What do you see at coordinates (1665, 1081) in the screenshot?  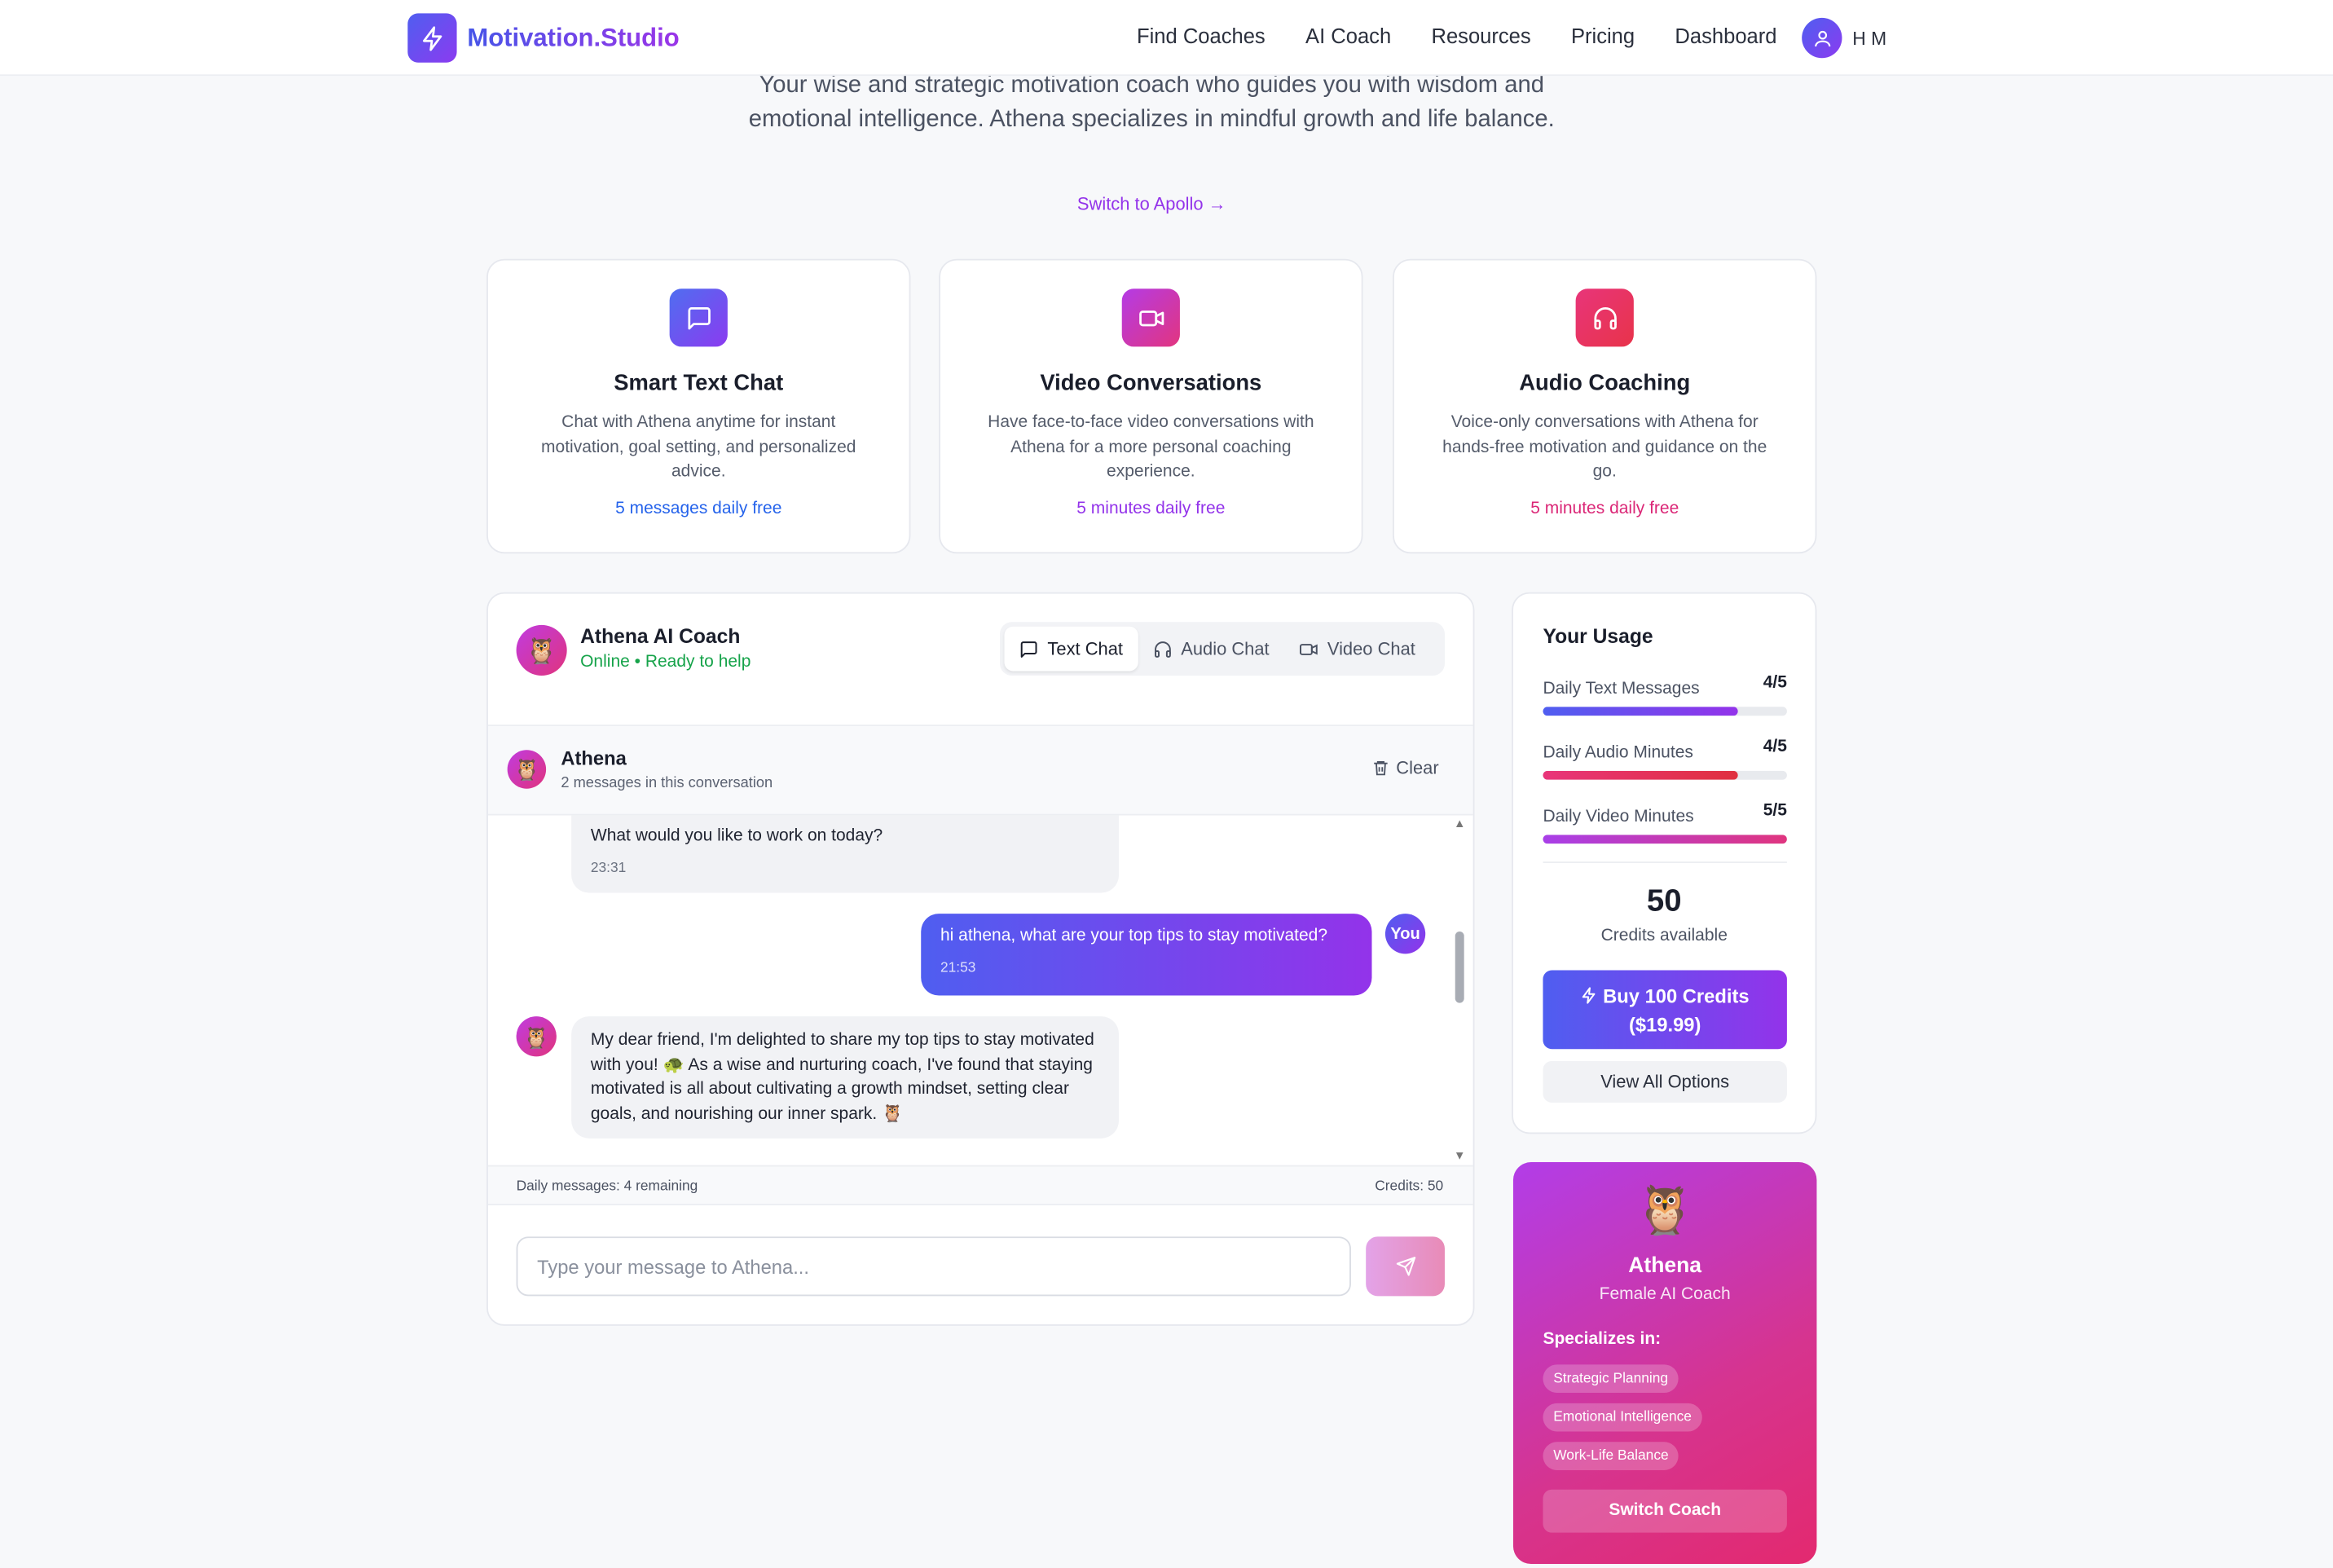 I see `view-all-options-button: View All Options` at bounding box center [1665, 1081].